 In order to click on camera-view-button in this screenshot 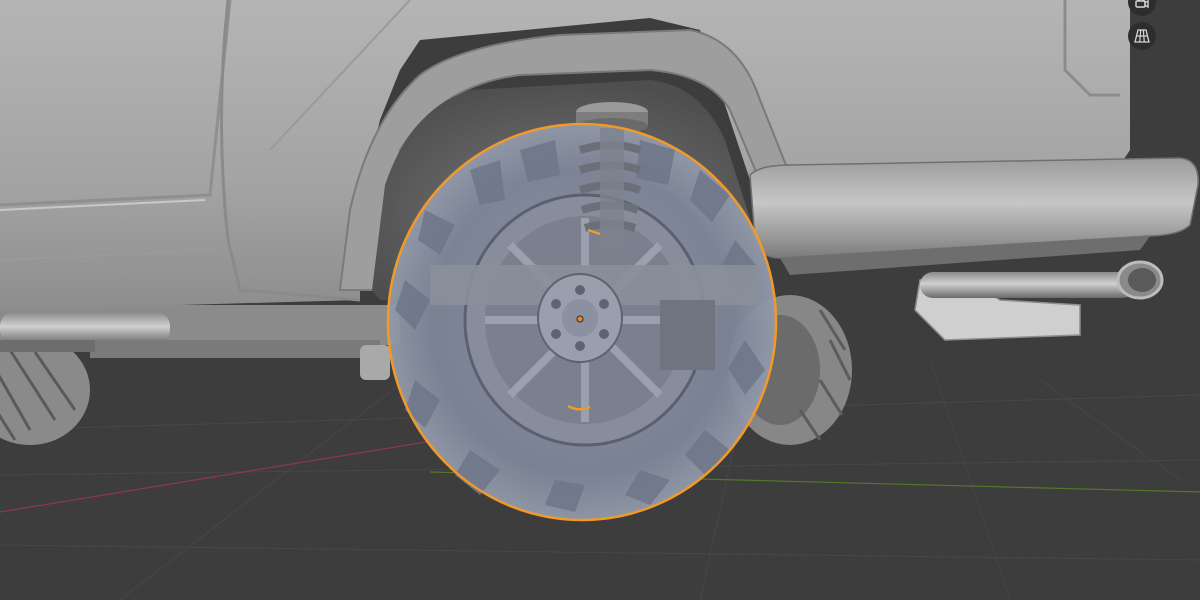, I will do `click(1142, 8)`.